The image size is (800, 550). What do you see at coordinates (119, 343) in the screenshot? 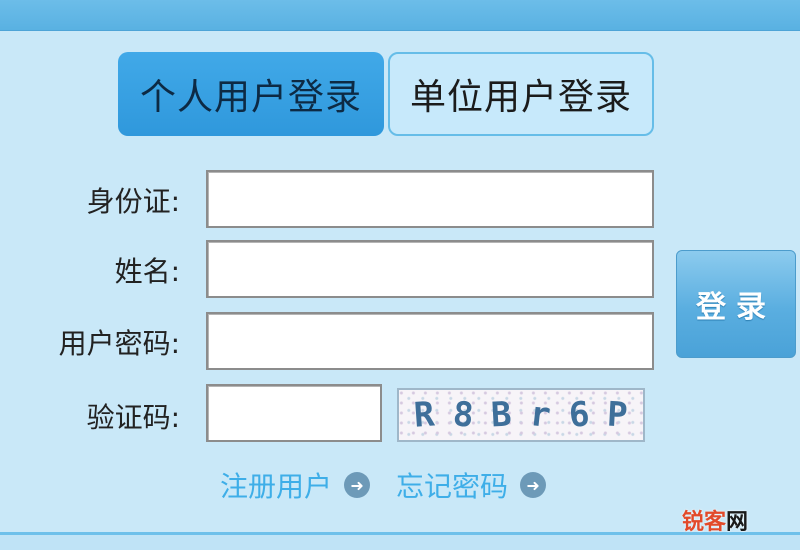
I see `password-label: 用户密码:` at bounding box center [119, 343].